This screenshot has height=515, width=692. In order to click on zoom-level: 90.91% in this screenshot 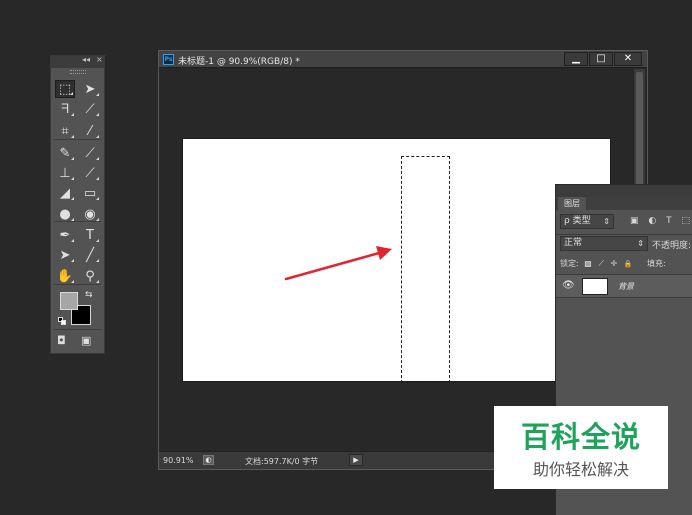, I will do `click(178, 460)`.